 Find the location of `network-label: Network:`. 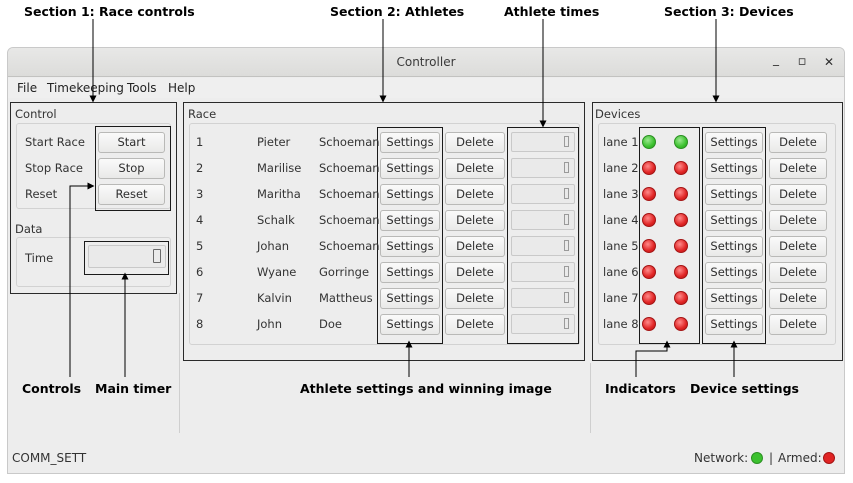

network-label: Network: is located at coordinates (721, 458).